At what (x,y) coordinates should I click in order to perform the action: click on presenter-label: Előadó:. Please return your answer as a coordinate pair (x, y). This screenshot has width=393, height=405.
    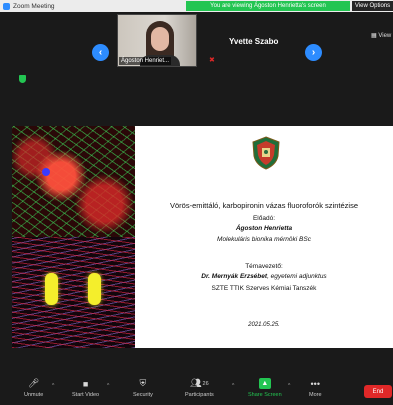
    Looking at the image, I should click on (264, 218).